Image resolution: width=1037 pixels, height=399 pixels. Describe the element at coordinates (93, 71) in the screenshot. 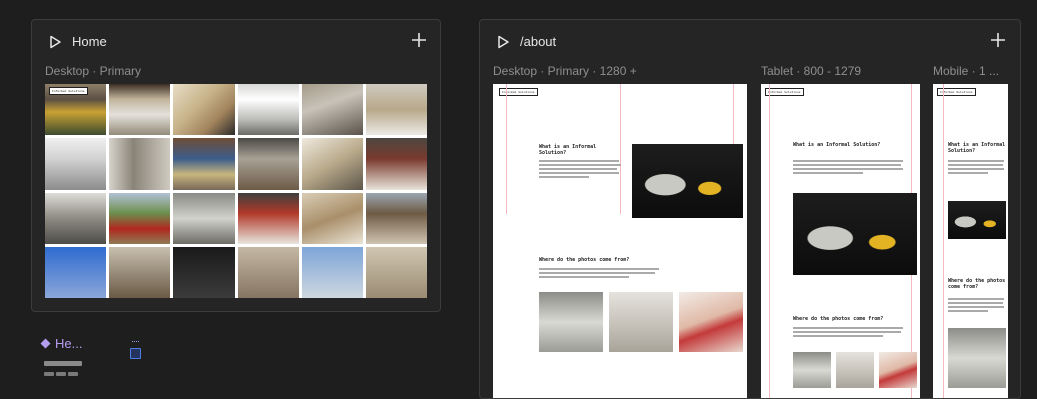

I see `frame-label: Desktop · Primary` at that location.